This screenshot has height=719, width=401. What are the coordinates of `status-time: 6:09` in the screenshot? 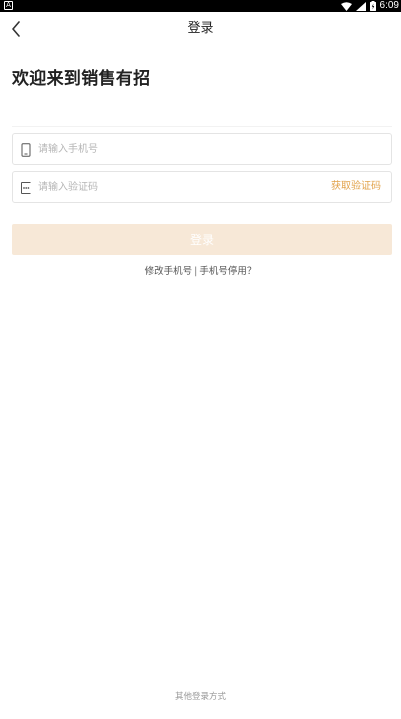 It's located at (389, 5).